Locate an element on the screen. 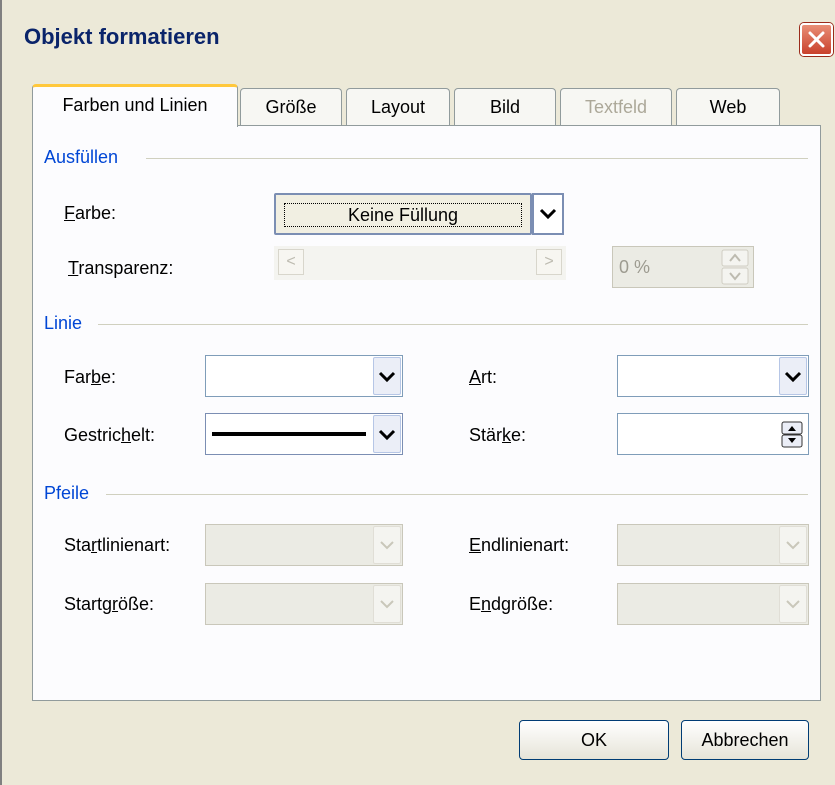  section-fill-divider is located at coordinates (477, 158).